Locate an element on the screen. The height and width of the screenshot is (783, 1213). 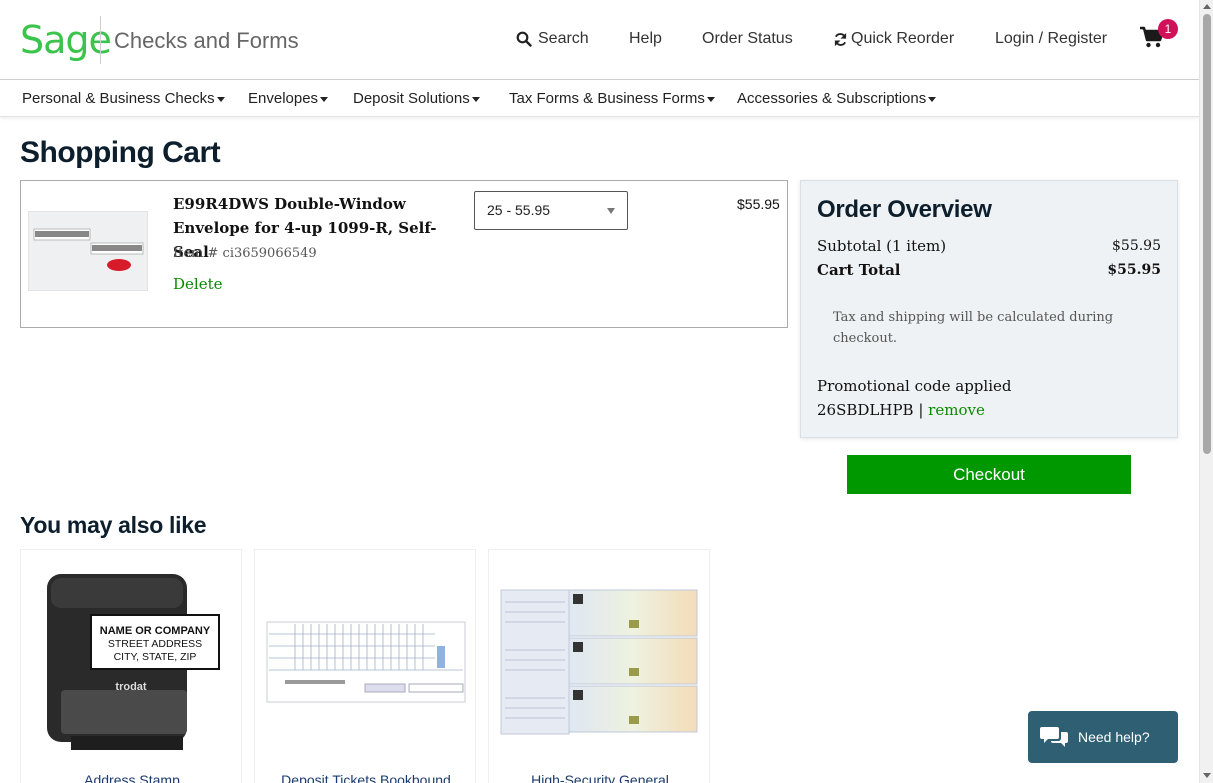
quick-reorder-label: Quick Reorder is located at coordinates (903, 38).